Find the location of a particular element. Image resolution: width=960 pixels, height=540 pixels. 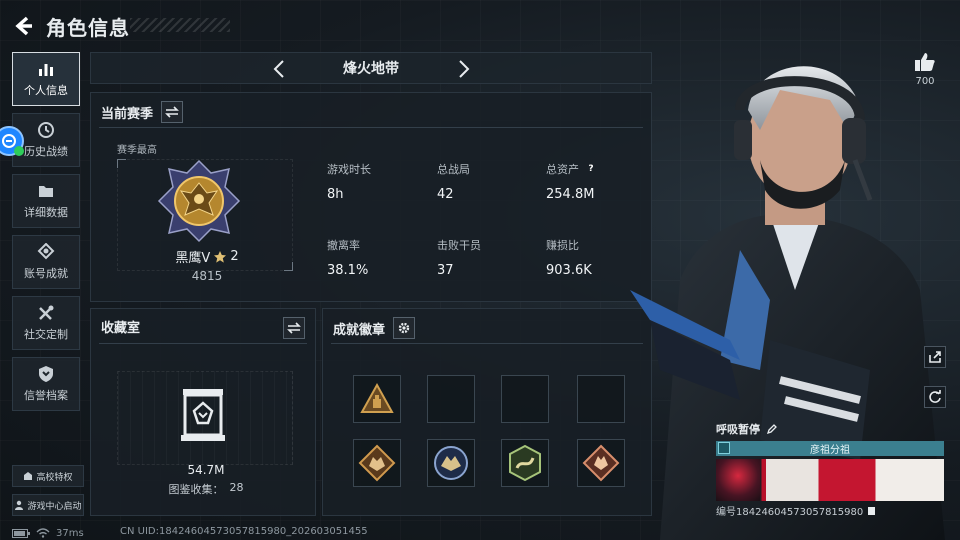

sidebar-item-label: 信誉档案 is located at coordinates (46, 395).